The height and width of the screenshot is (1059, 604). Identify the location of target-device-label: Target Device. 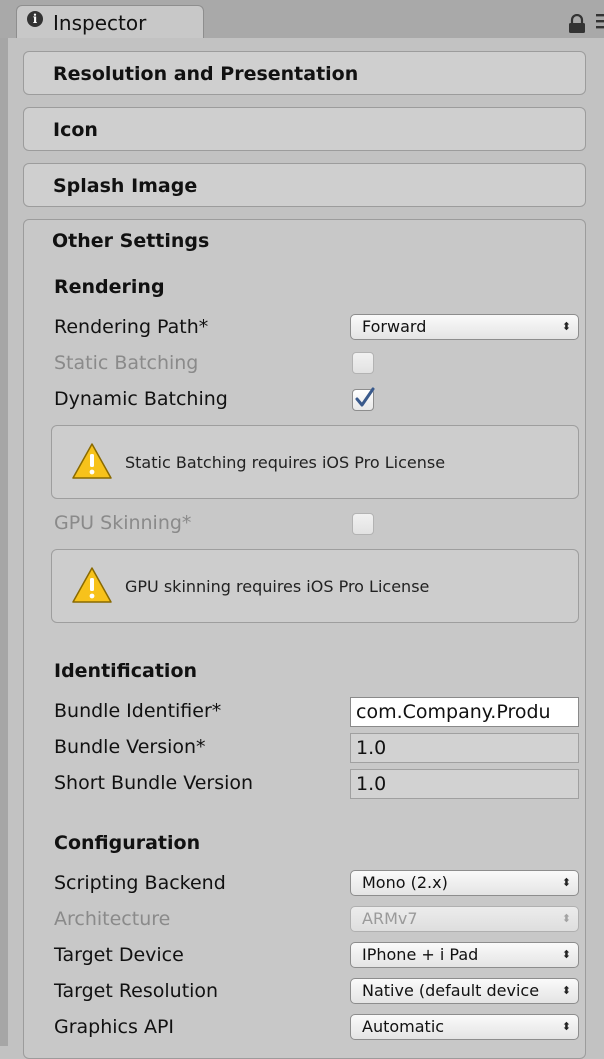
(119, 955).